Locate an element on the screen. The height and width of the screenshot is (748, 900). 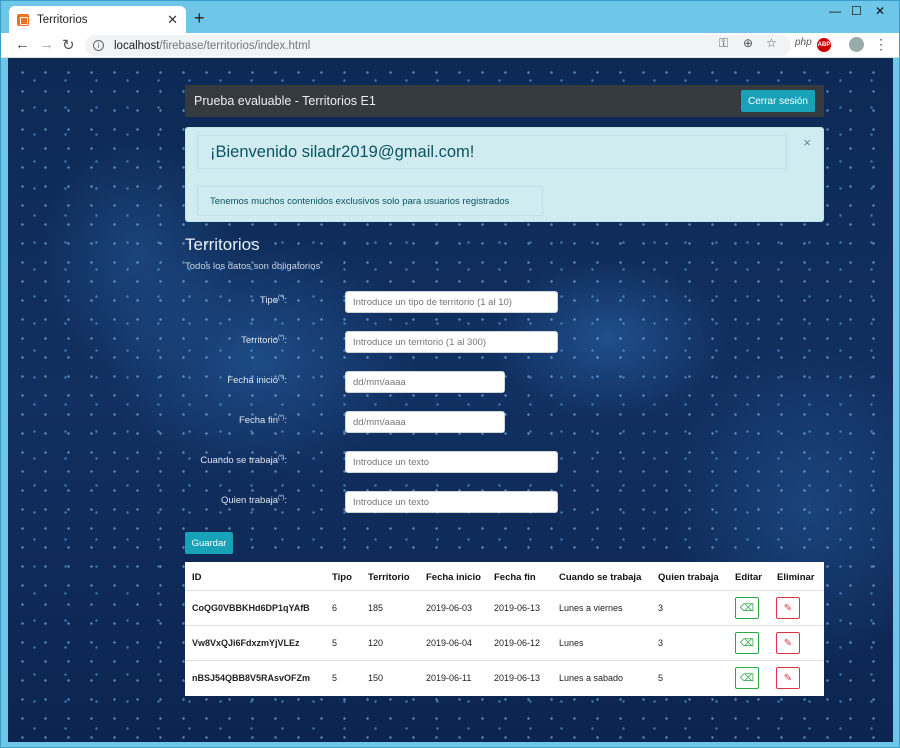
zoom-icon: ⊕ is located at coordinates (748, 43).